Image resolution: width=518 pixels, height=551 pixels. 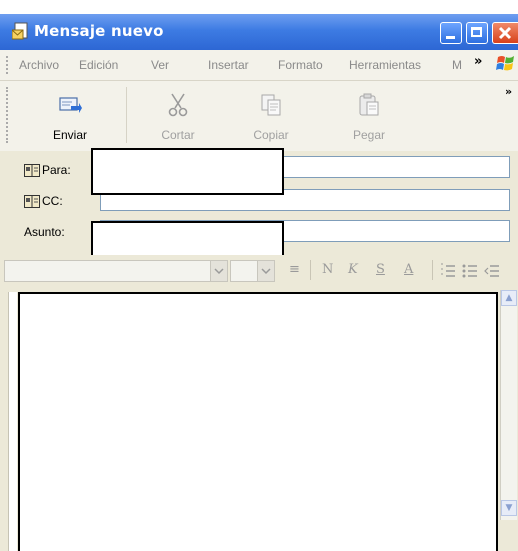 I want to click on format-toolbar: ≡ N K S A, so click(x=259, y=270).